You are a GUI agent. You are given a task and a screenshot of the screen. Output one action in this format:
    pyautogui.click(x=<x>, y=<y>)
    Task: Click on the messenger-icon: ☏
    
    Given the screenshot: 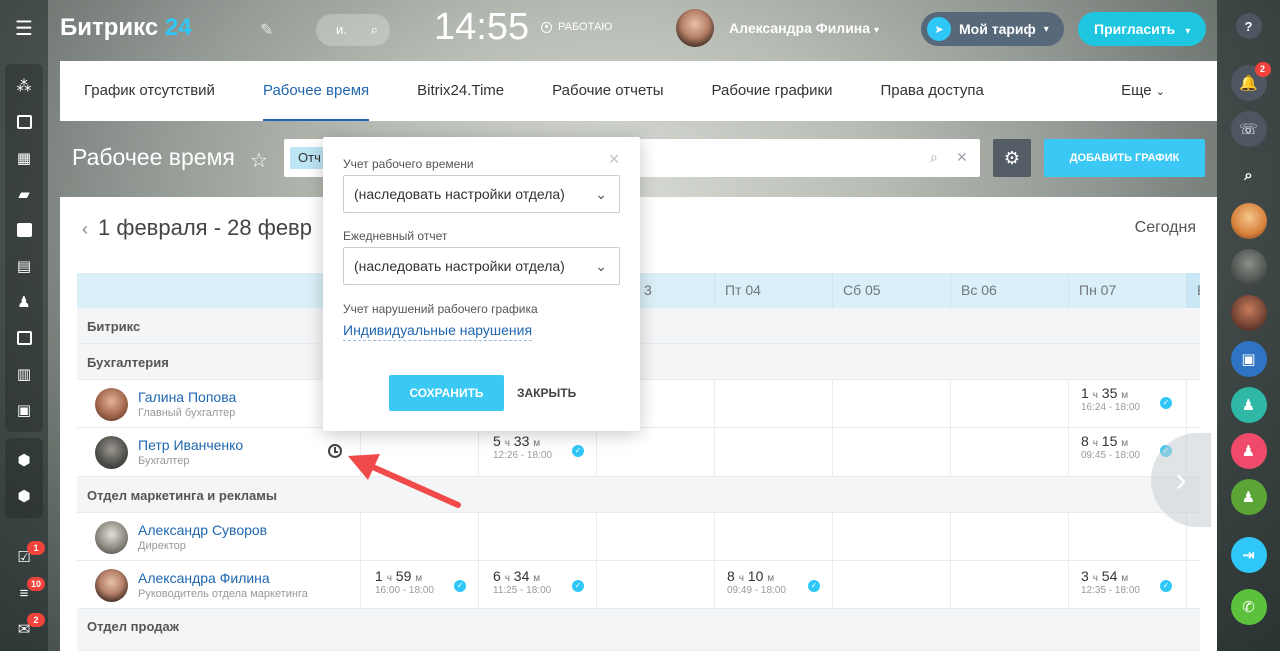 What is the action you would take?
    pyautogui.click(x=1248, y=129)
    